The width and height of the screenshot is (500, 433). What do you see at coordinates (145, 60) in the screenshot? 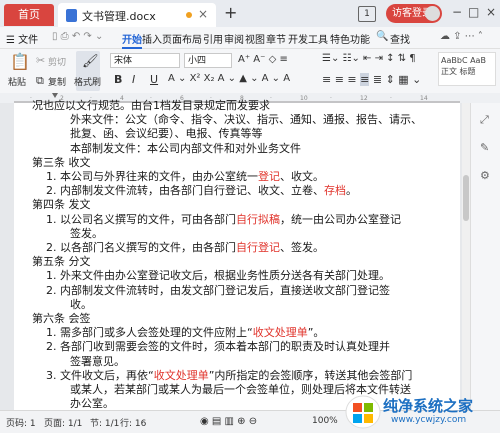
I see `font-name-select: 宋体` at bounding box center [145, 60].